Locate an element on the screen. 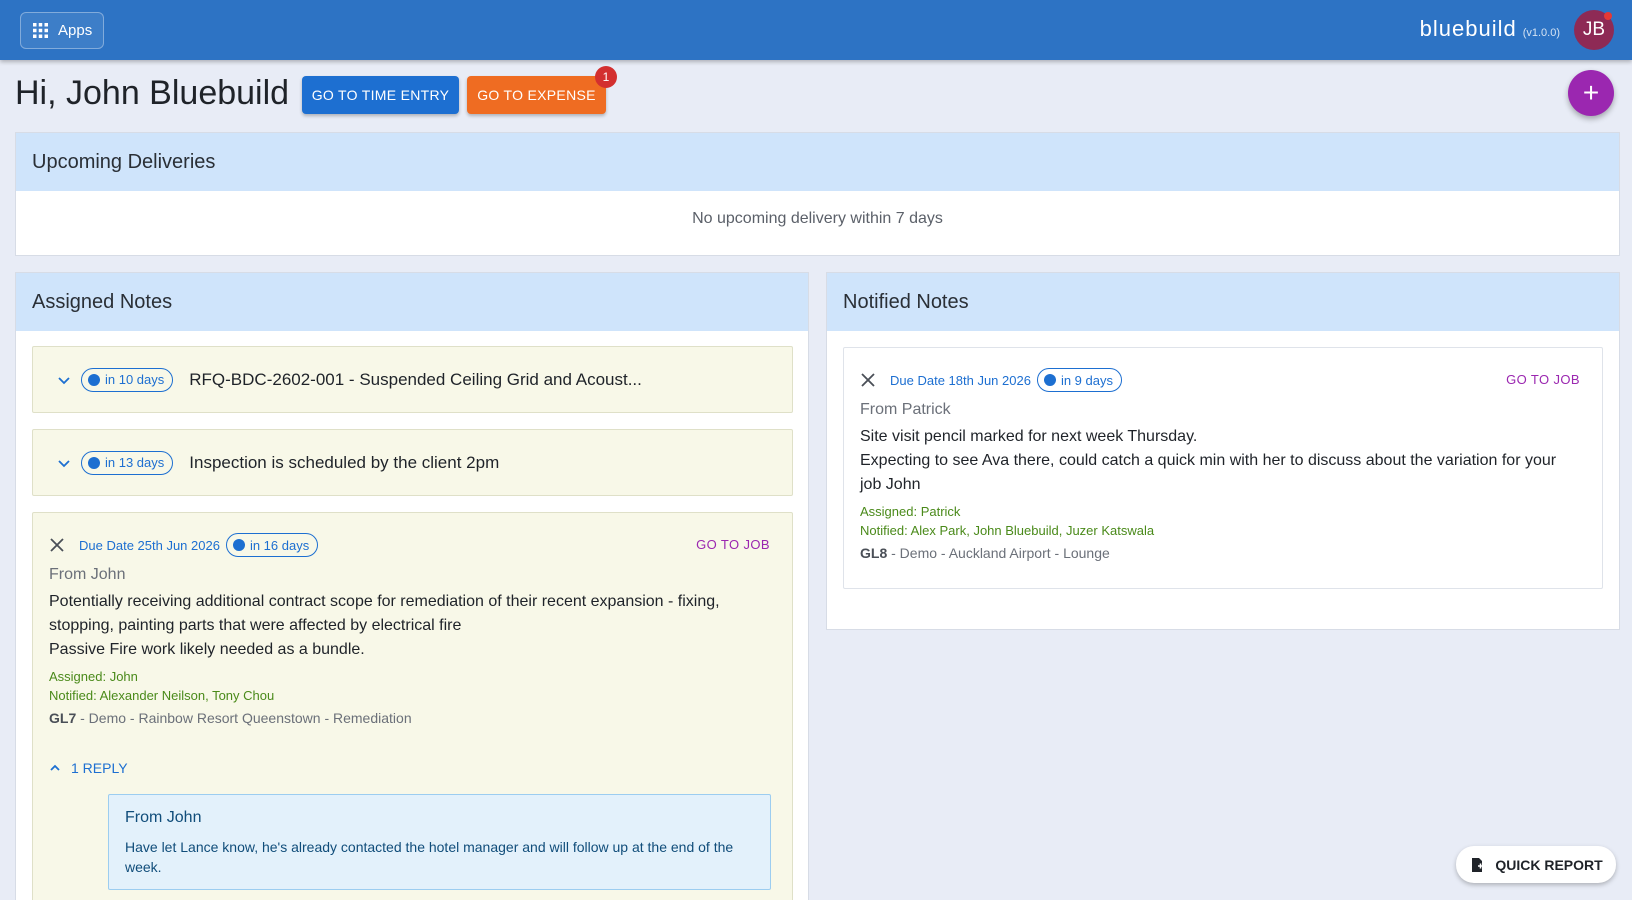  panel-title: Assigned Notes is located at coordinates (412, 302).